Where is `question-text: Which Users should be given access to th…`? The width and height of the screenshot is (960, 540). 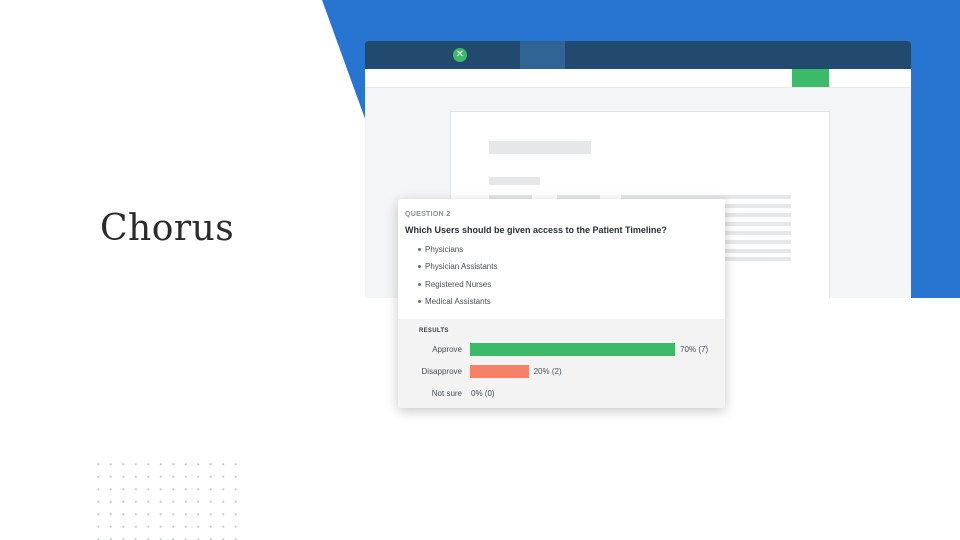
question-text: Which Users should be given access to th… is located at coordinates (536, 230).